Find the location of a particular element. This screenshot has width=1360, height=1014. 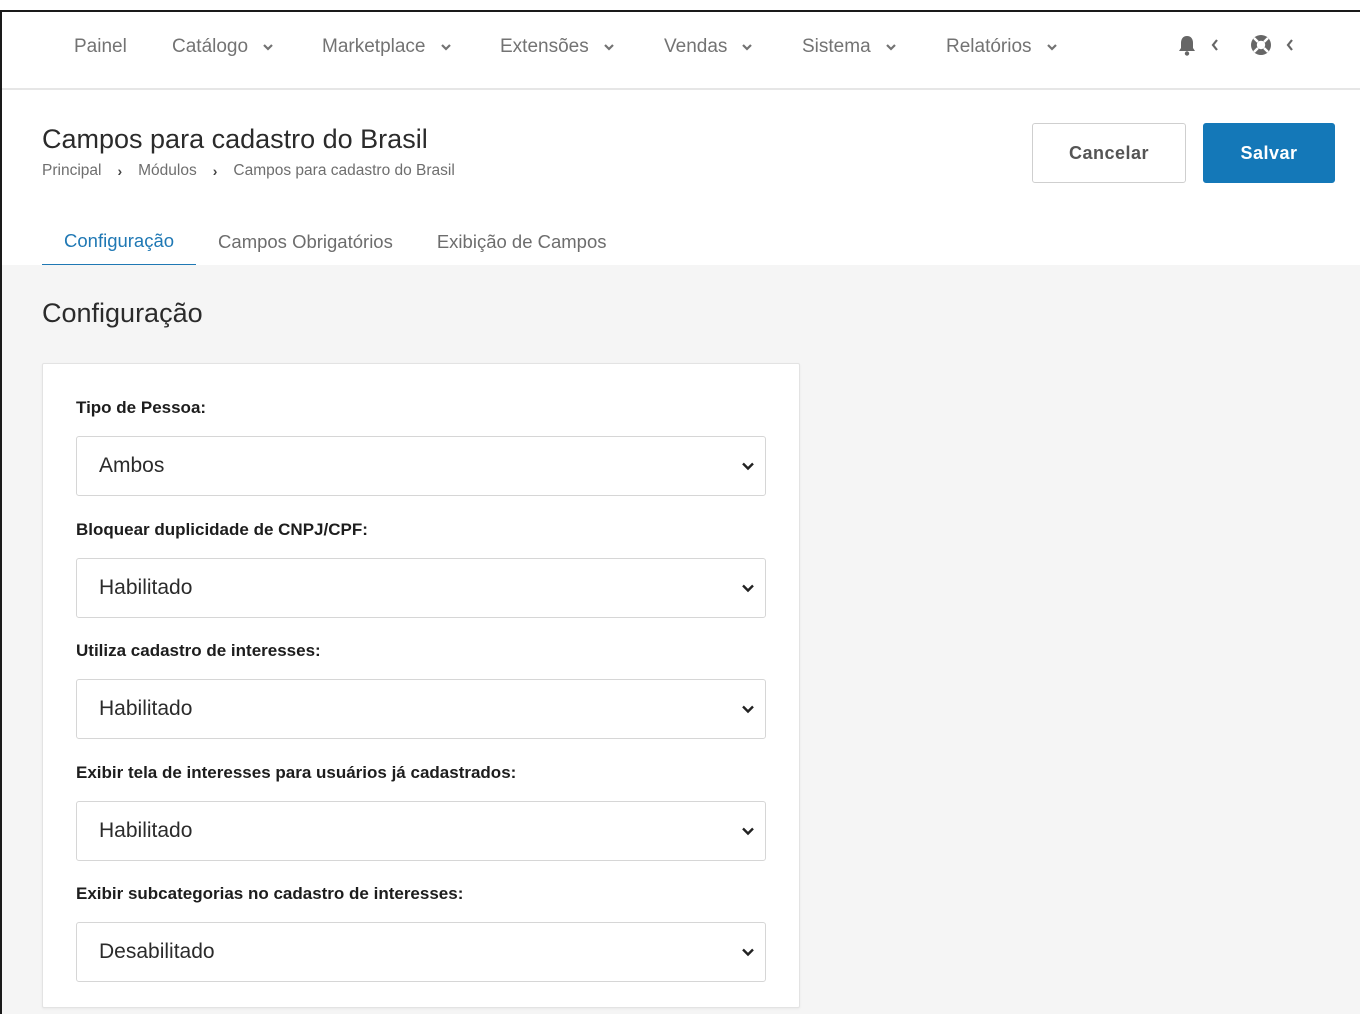

tipo-de-pessoa-select: Ambos is located at coordinates (421, 466).